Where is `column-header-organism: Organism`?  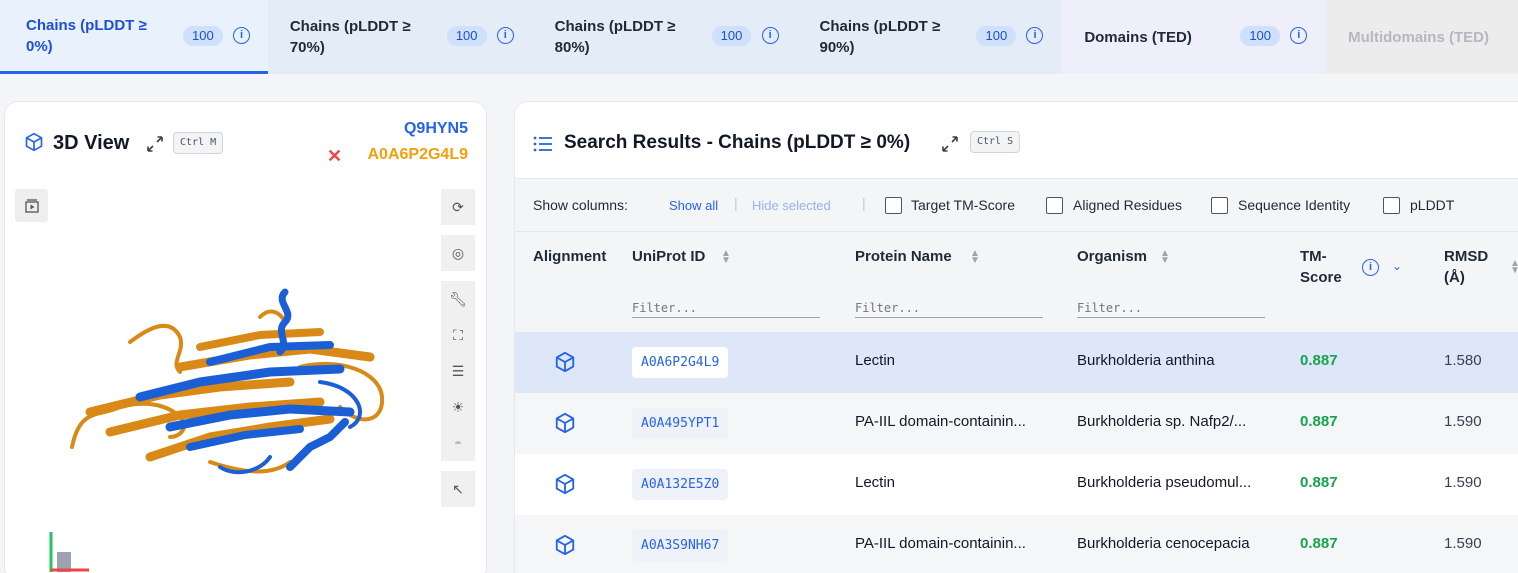 column-header-organism: Organism is located at coordinates (1112, 256).